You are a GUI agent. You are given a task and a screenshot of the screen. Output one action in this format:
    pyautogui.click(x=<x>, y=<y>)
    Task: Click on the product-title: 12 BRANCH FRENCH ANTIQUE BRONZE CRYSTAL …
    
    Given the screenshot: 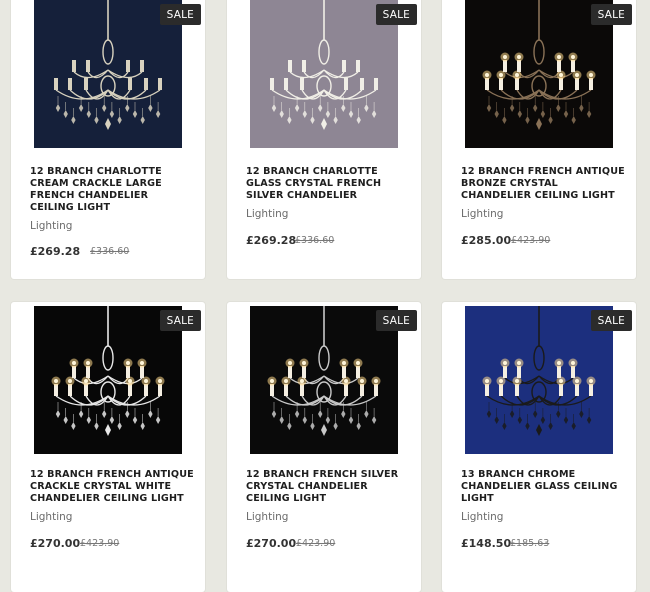 What is the action you would take?
    pyautogui.click(x=543, y=184)
    